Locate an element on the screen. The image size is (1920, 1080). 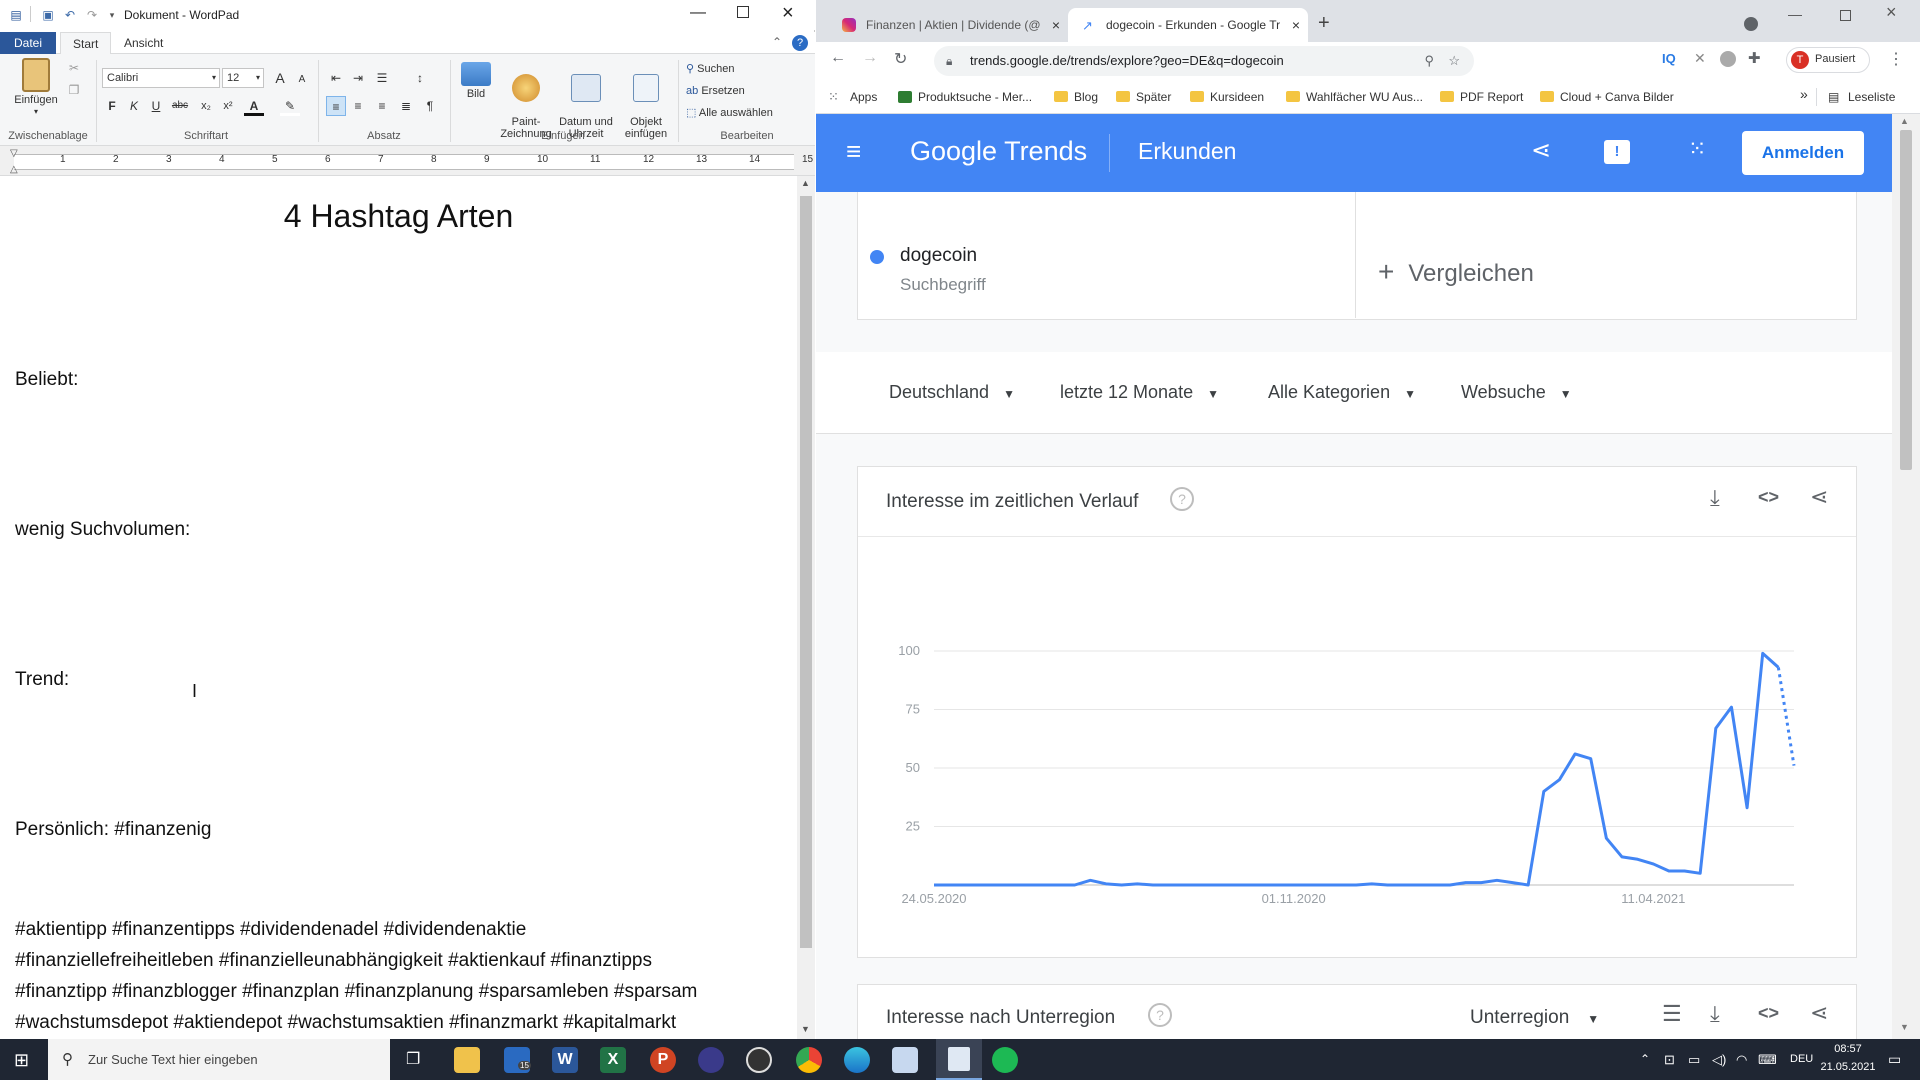
filter-time: letzte 12 Monate ▼ is located at coordinates (1139, 392).